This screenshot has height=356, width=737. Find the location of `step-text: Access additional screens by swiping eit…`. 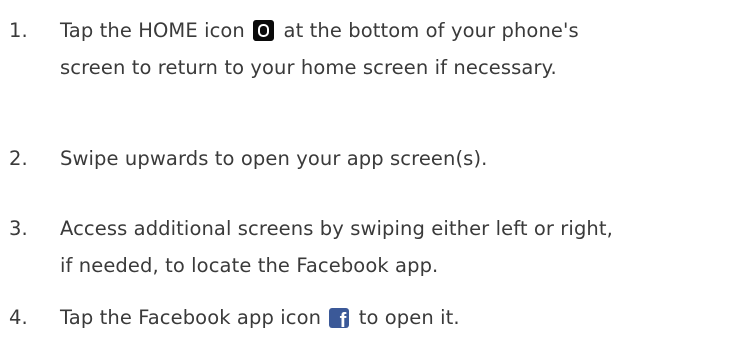

step-text: Access additional screens by swiping eit… is located at coordinates (336, 228).